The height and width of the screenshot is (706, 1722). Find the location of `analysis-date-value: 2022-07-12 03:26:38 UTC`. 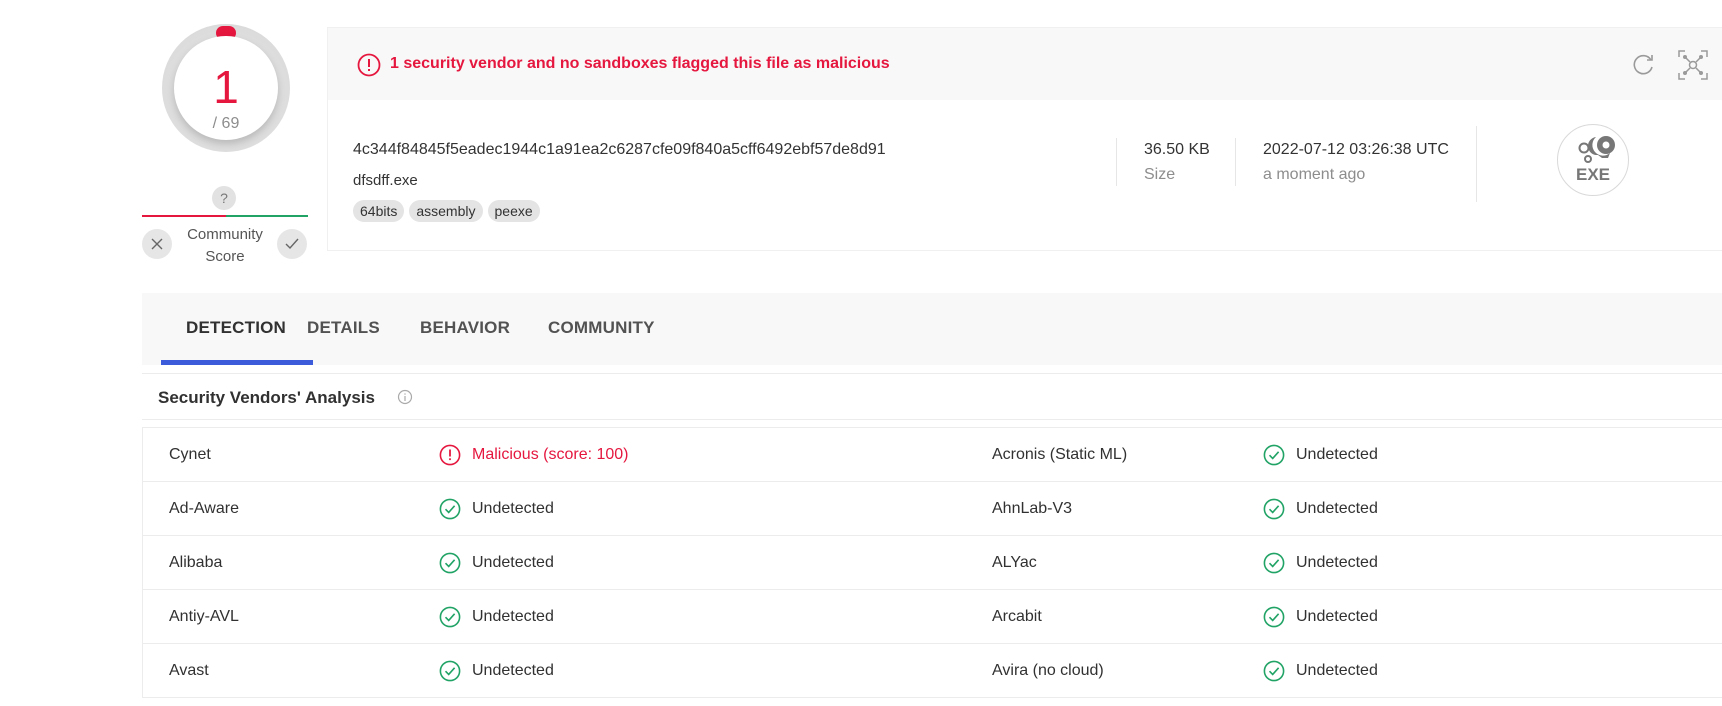

analysis-date-value: 2022-07-12 03:26:38 UTC is located at coordinates (1356, 149).